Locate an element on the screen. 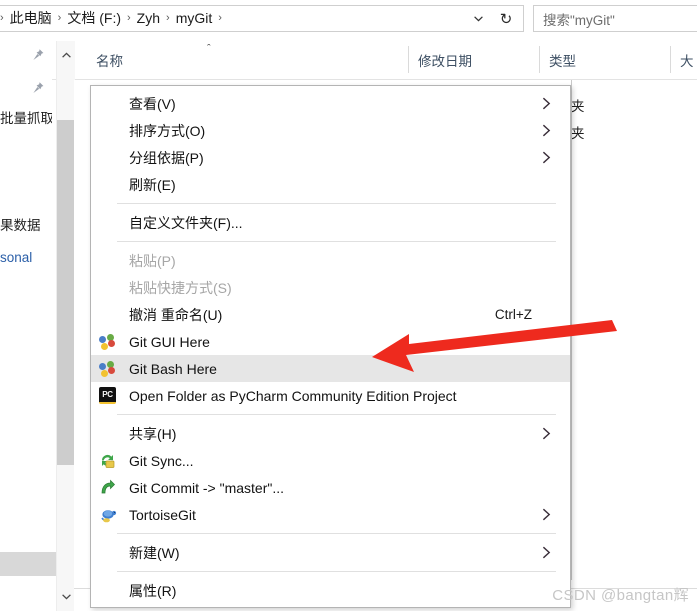 Image resolution: width=697 pixels, height=611 pixels. nav-item-3: 果数据 is located at coordinates (26, 224).